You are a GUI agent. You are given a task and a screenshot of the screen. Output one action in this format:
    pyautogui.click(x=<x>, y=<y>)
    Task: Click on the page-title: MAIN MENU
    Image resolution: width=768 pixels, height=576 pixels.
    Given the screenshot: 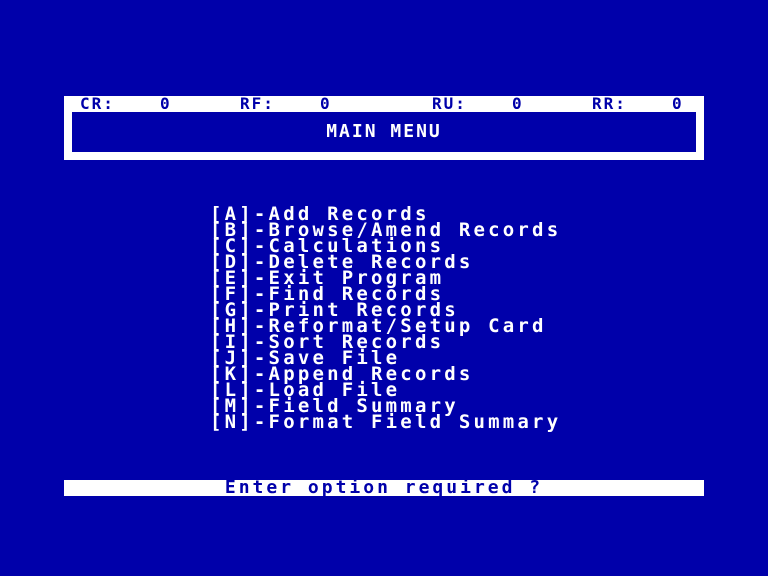 What is the action you would take?
    pyautogui.click(x=384, y=131)
    